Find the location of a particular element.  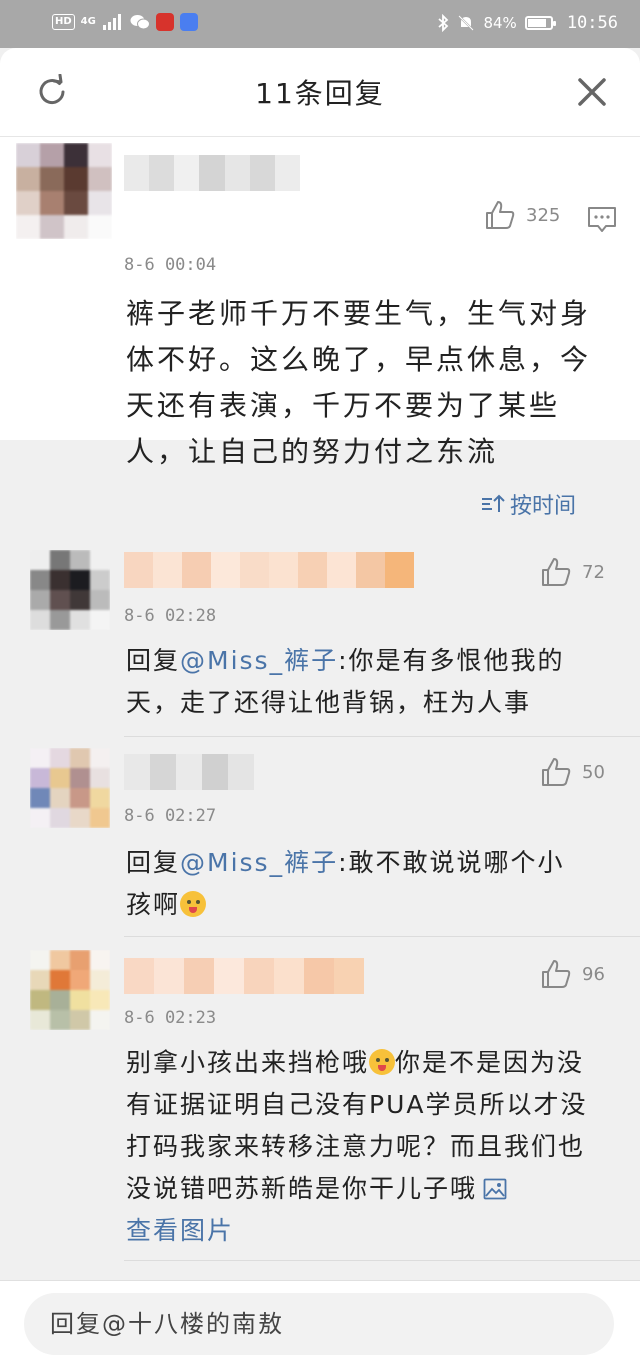

news-app-icon is located at coordinates (164, 22).